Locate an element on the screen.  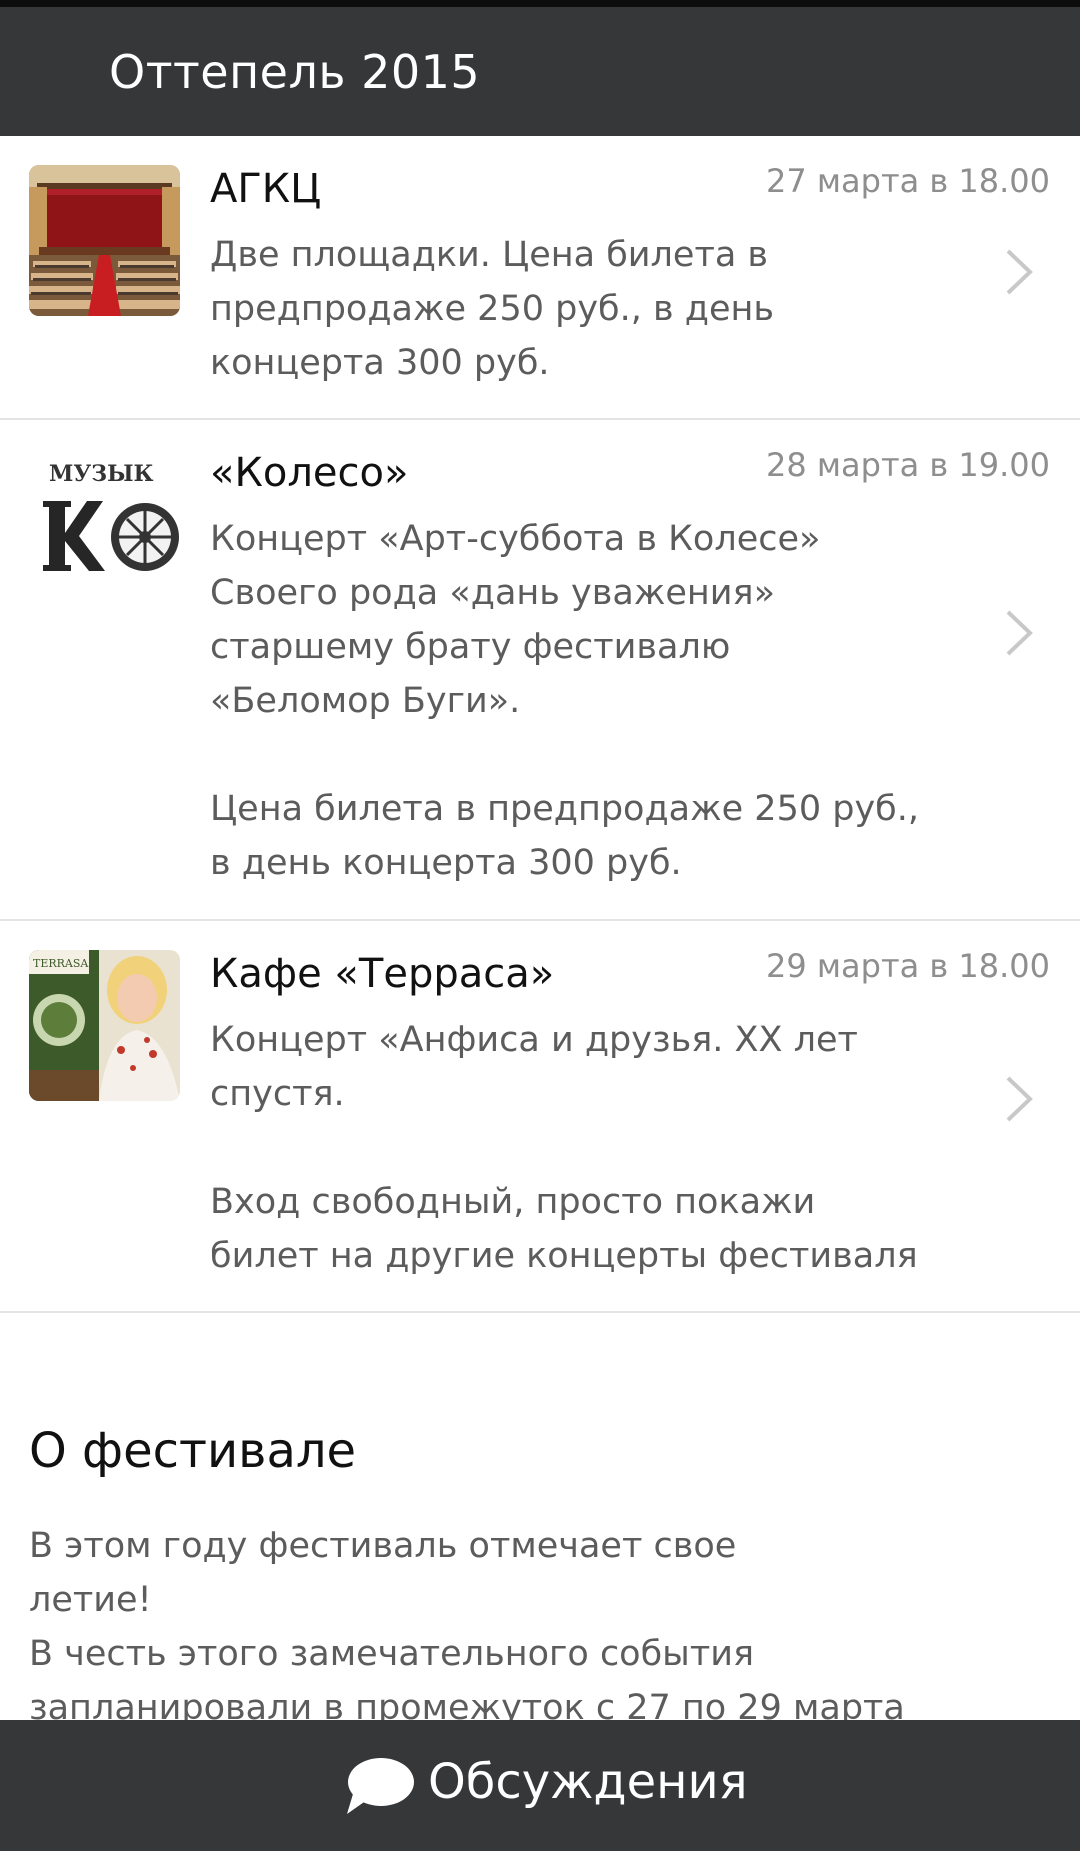
about-title: О фестивале is located at coordinates (193, 1451).